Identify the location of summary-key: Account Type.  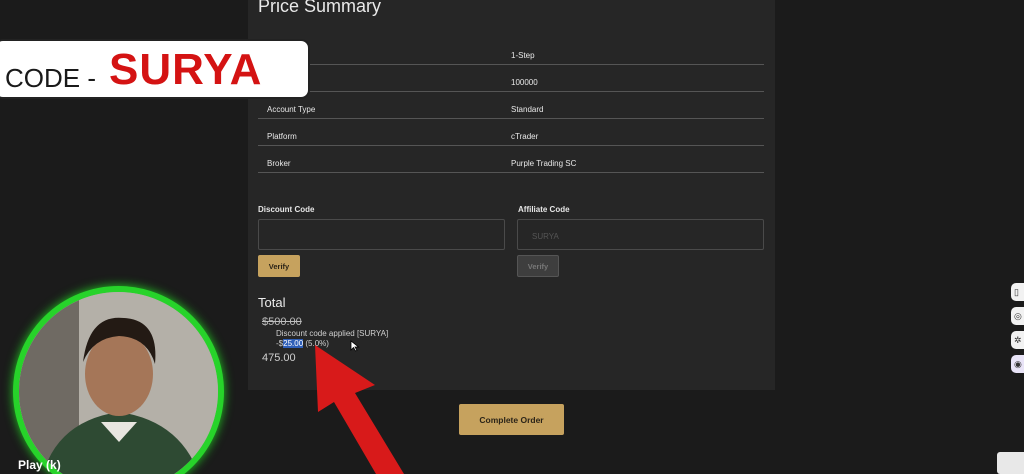
(291, 109).